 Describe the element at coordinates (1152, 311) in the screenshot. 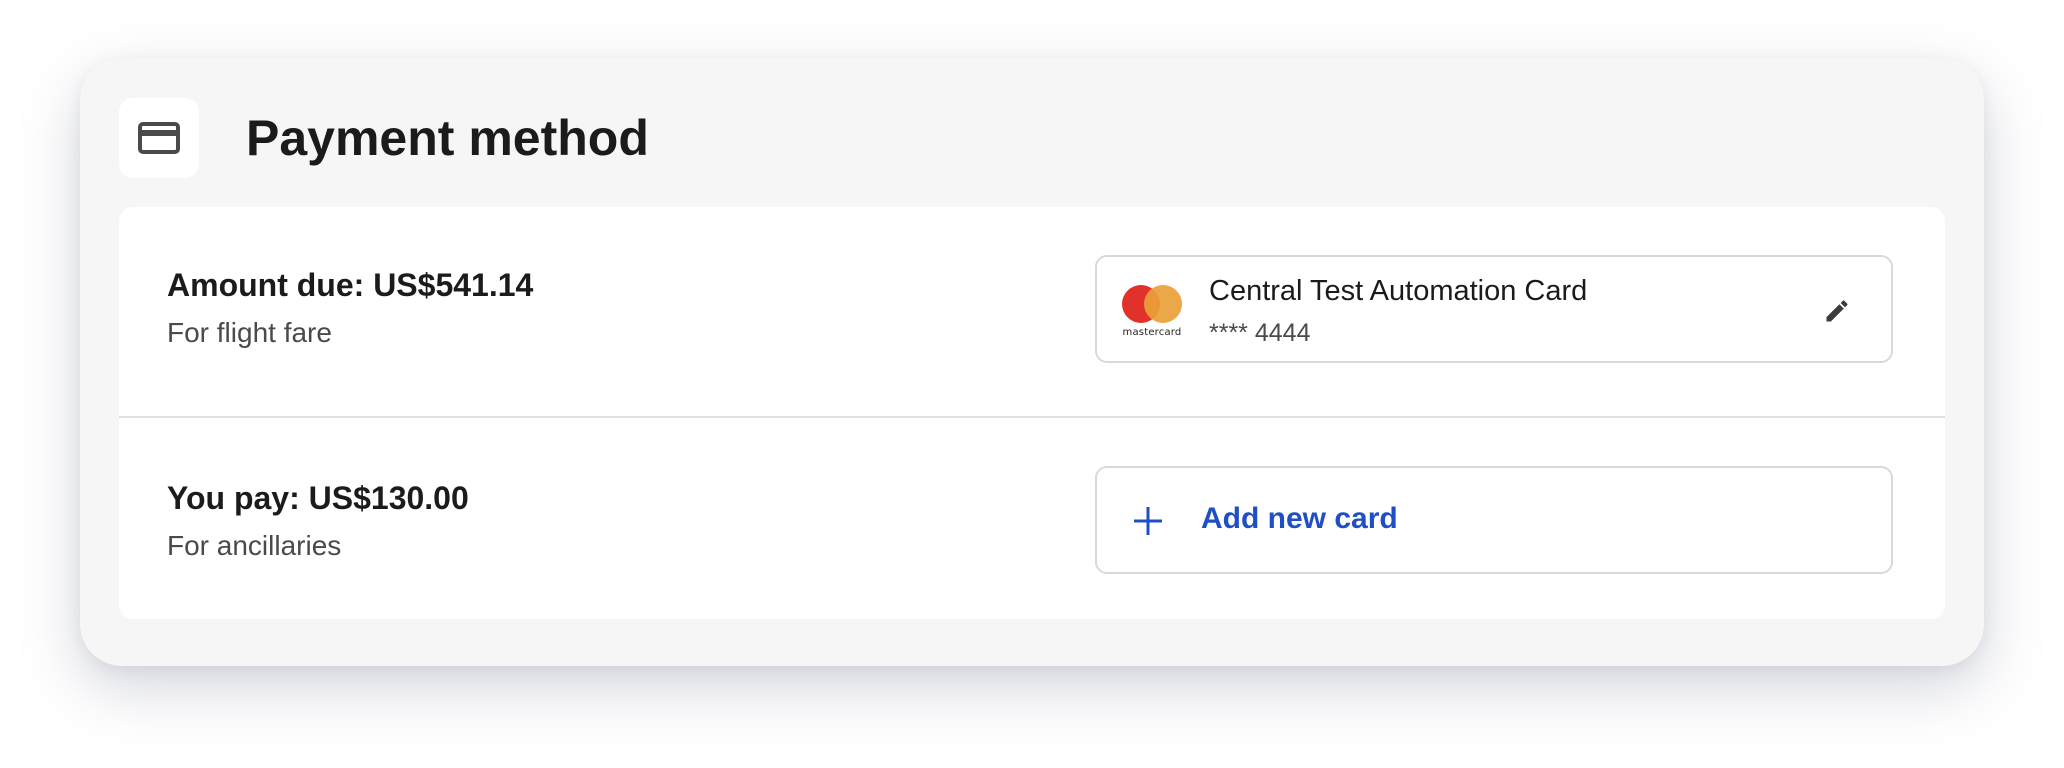

I see `mastercard-icon: mastercard` at that location.